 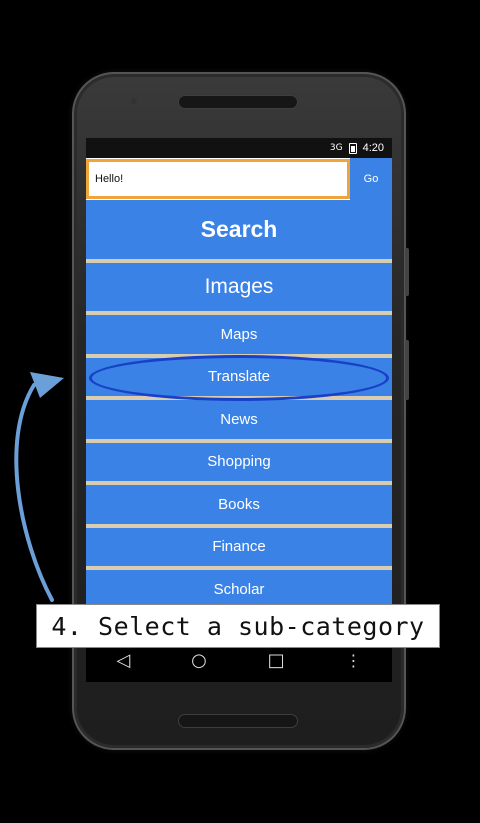 I want to click on menu-item-shopping: Shopping, so click(x=239, y=463).